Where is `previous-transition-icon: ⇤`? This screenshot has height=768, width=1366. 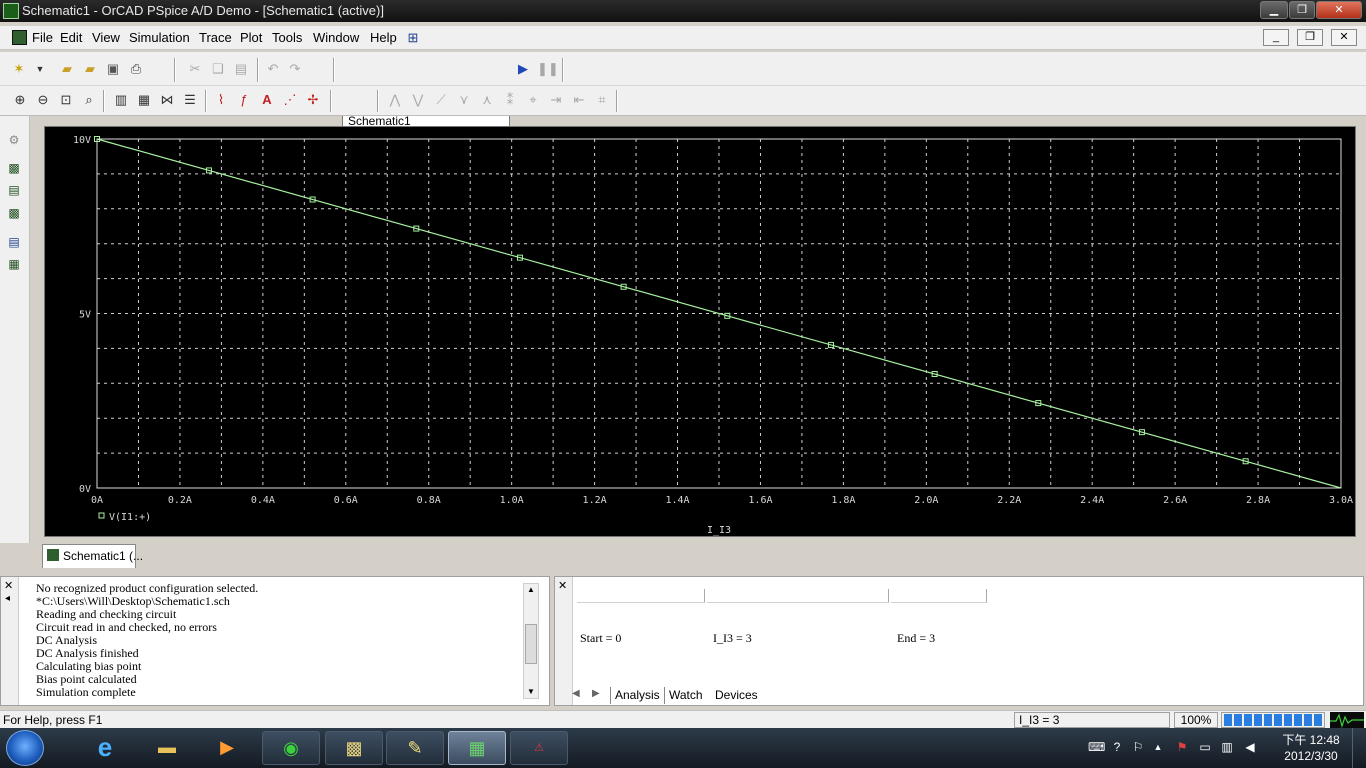 previous-transition-icon: ⇤ is located at coordinates (579, 100).